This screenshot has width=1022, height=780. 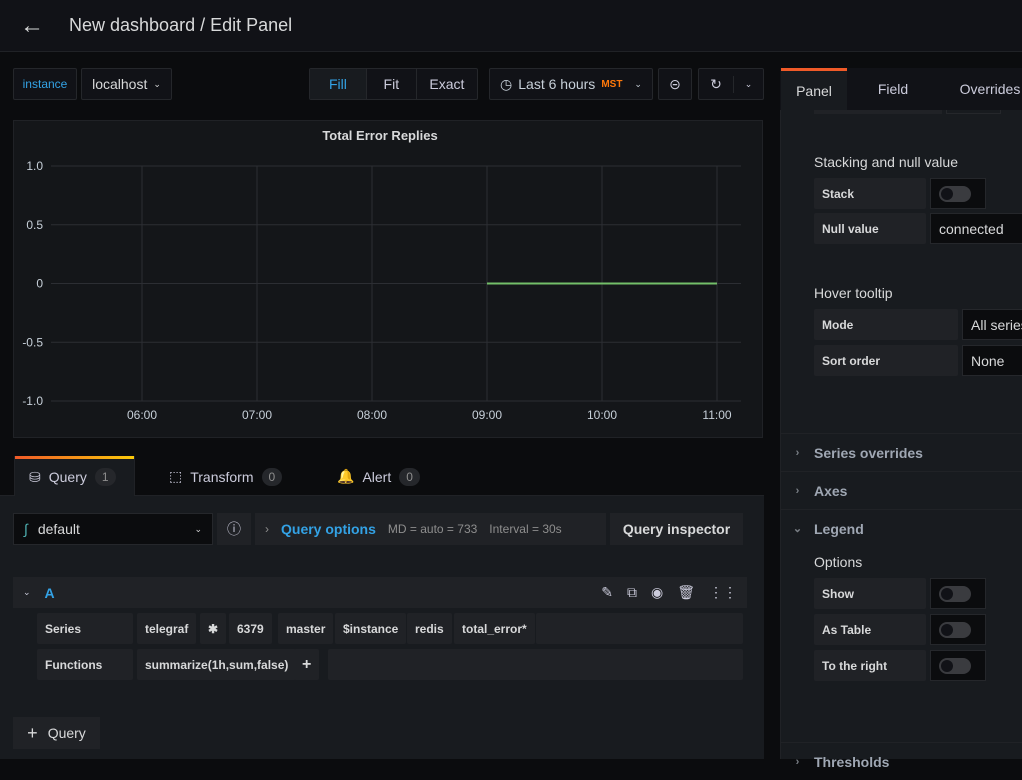 I want to click on null-value-label: Null value, so click(x=870, y=228).